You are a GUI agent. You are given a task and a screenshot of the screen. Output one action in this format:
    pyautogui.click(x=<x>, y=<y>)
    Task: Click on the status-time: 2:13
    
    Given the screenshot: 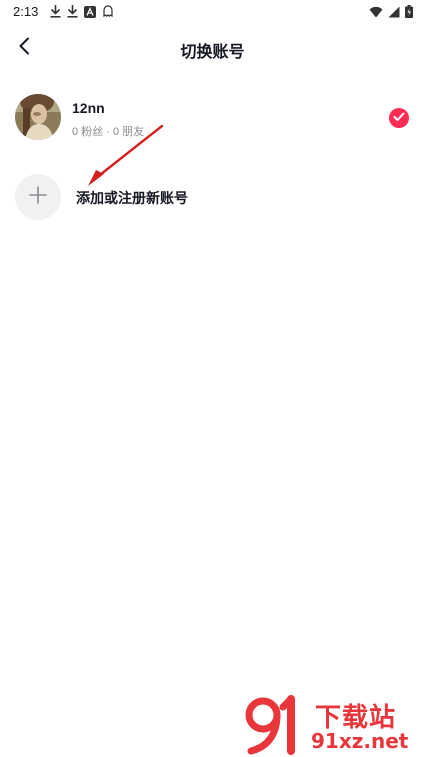 What is the action you would take?
    pyautogui.click(x=26, y=11)
    